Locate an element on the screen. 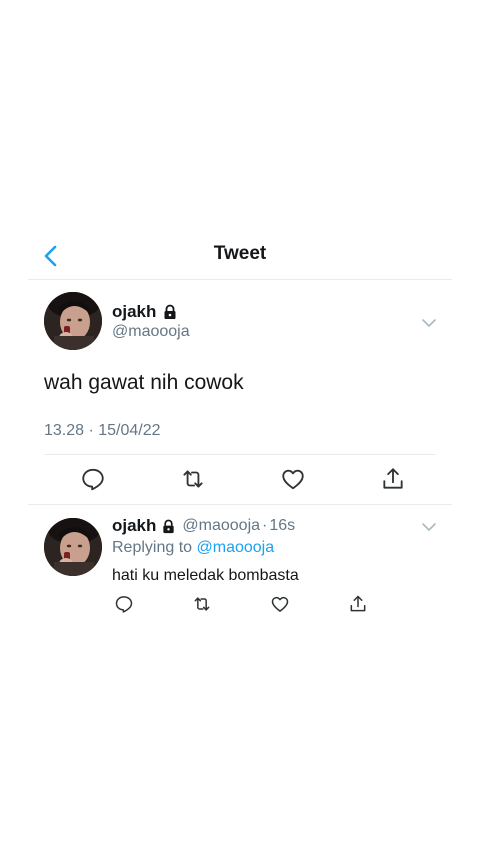  page-title: Tweet is located at coordinates (240, 253).